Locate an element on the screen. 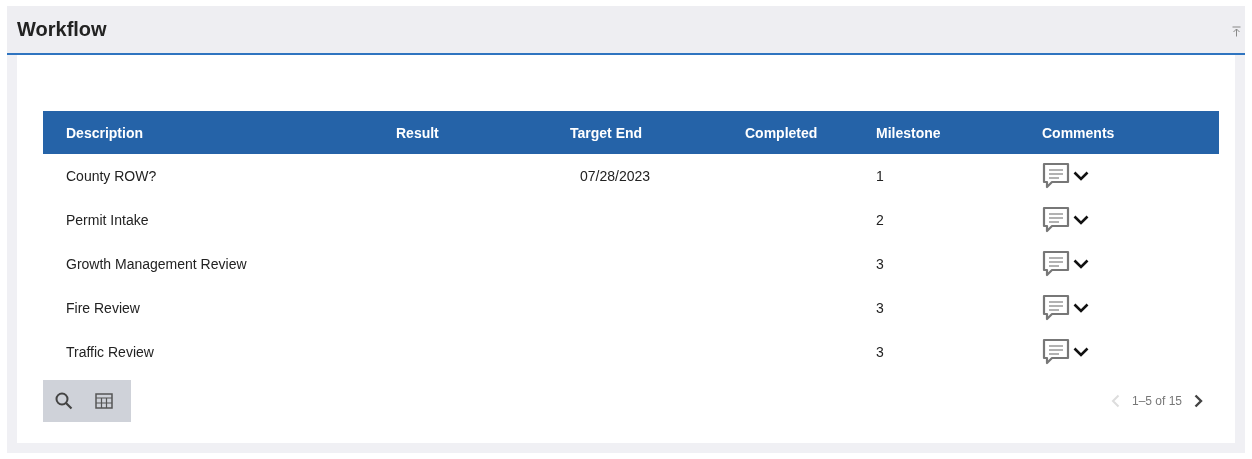 The image size is (1252, 459). panel-title: Workflow is located at coordinates (62, 29).